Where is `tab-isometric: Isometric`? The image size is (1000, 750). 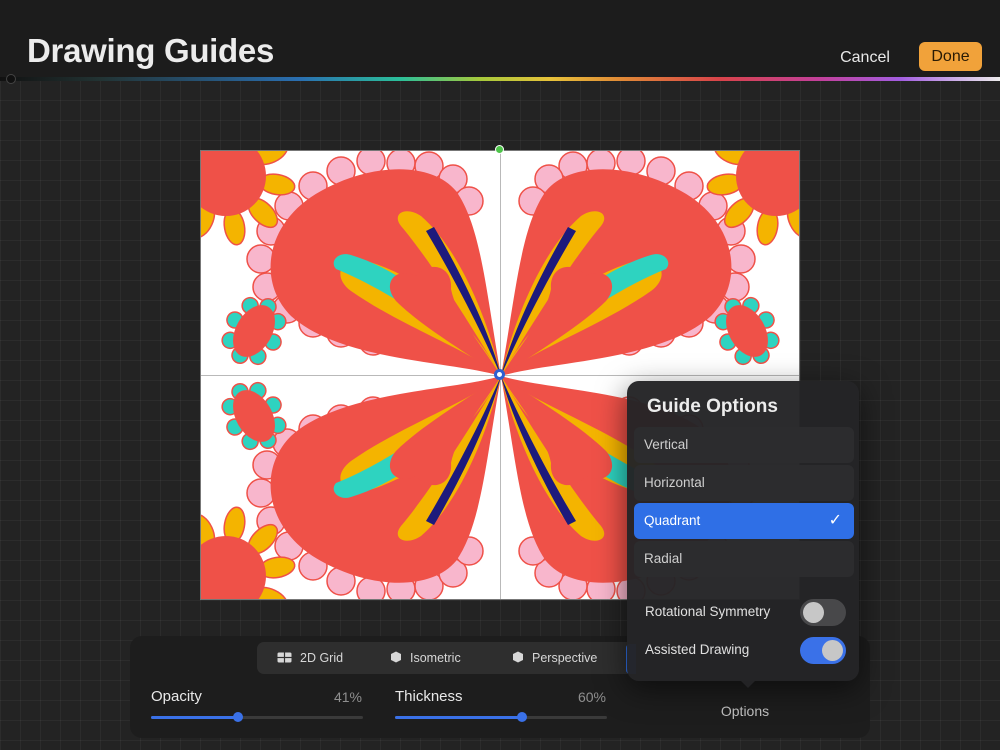 tab-isometric: Isometric is located at coordinates (425, 658).